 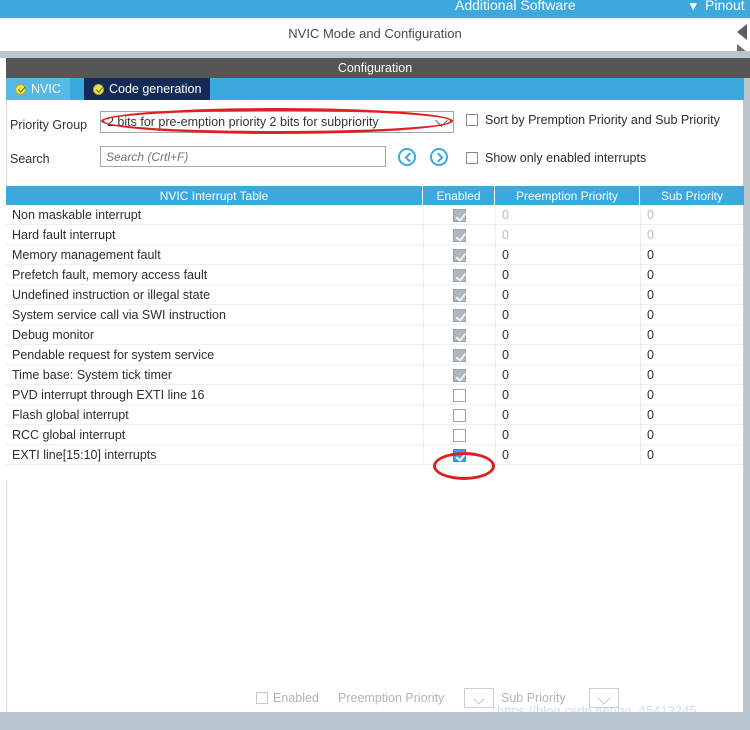 I want to click on column-header-name: NVIC Interrupt Table, so click(x=214, y=195).